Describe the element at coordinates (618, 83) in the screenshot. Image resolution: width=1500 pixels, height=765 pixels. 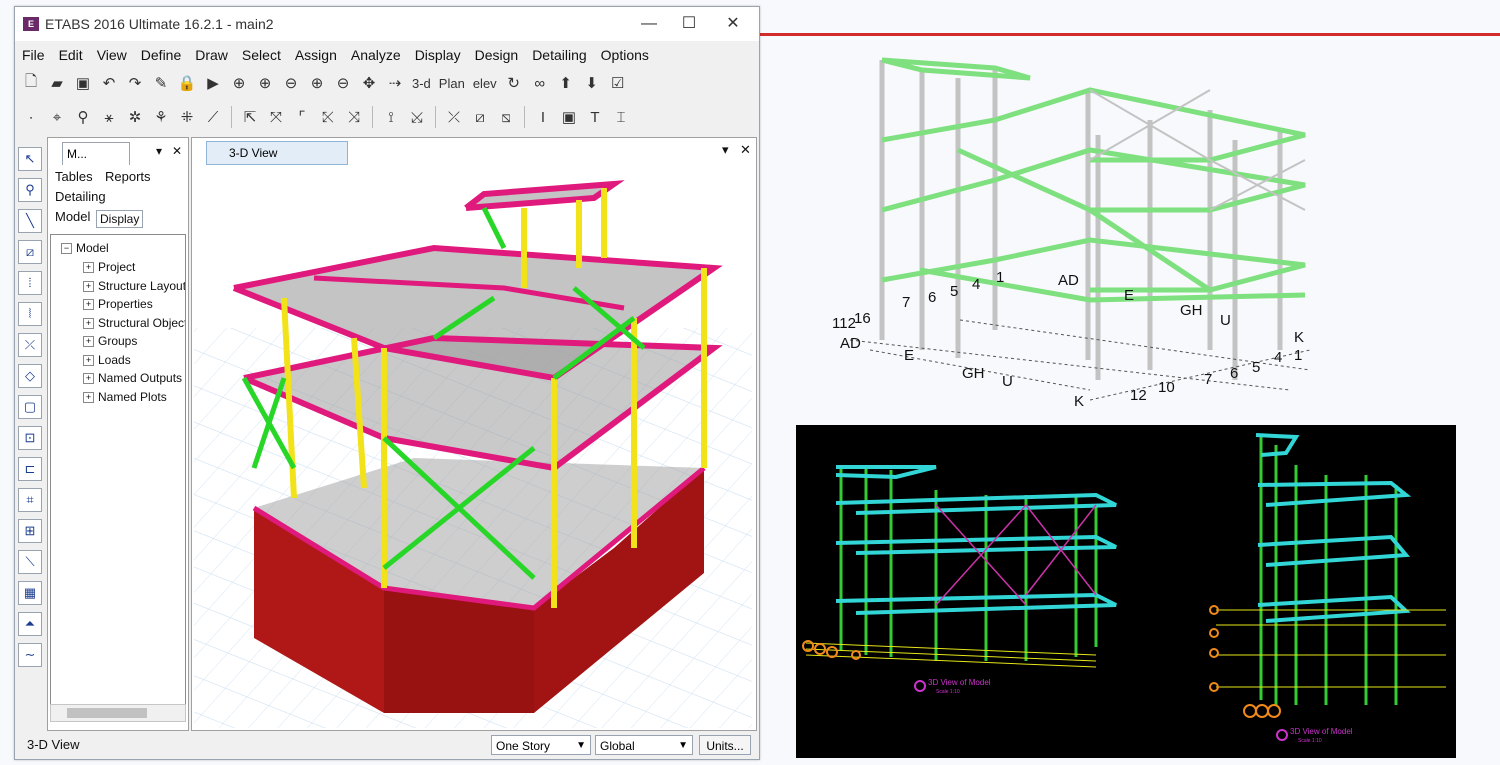
I see `options-icon: ☑` at that location.